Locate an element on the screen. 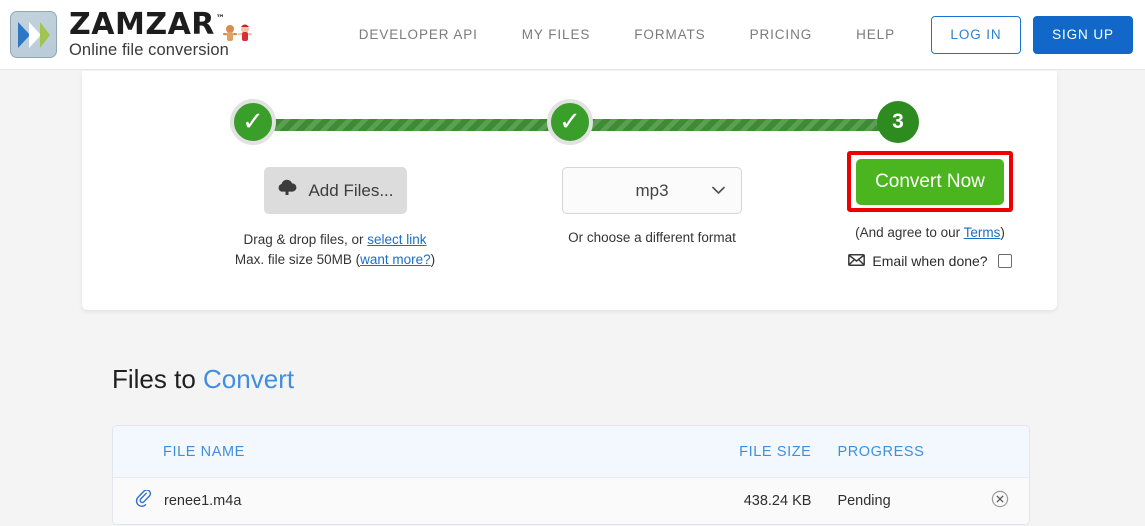 This screenshot has height=526, width=1145. progress-steps: ✓ ✓ 3 is located at coordinates (569, 125).